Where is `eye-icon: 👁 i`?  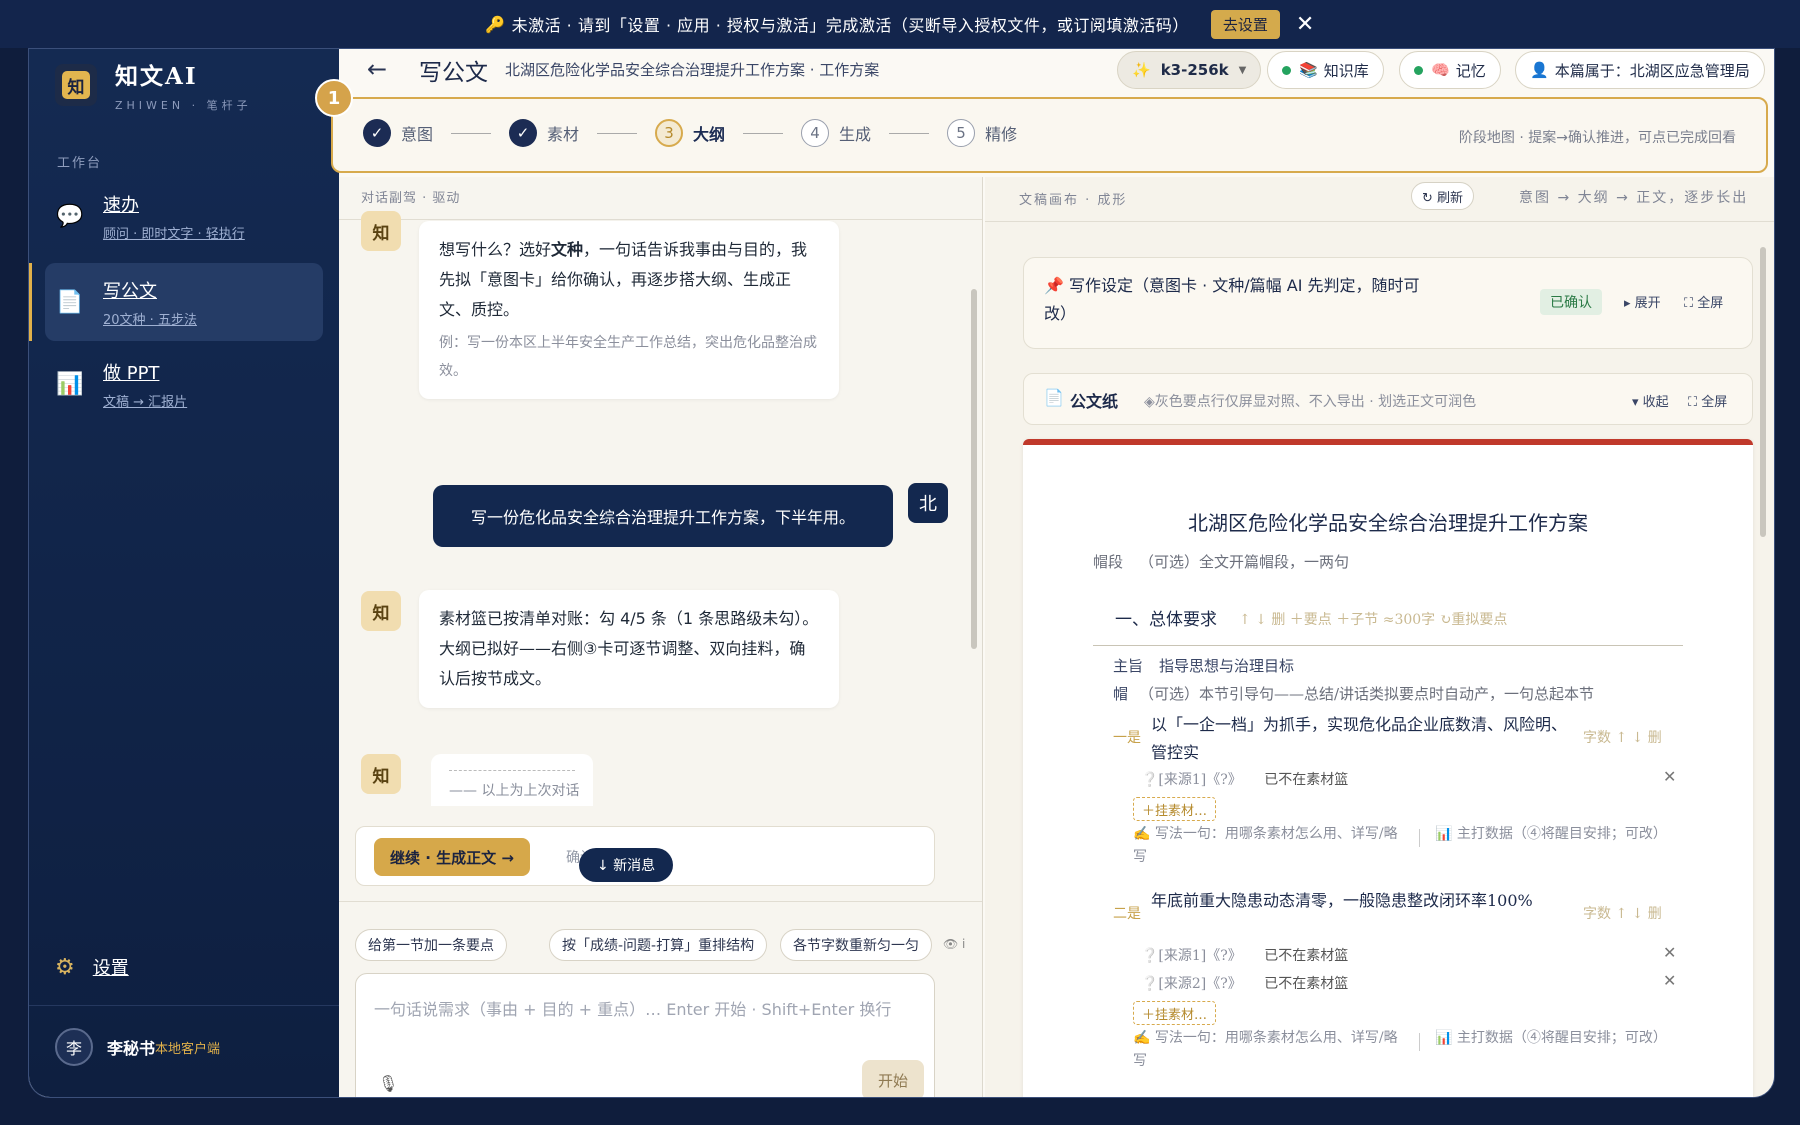 eye-icon: 👁 i is located at coordinates (954, 944).